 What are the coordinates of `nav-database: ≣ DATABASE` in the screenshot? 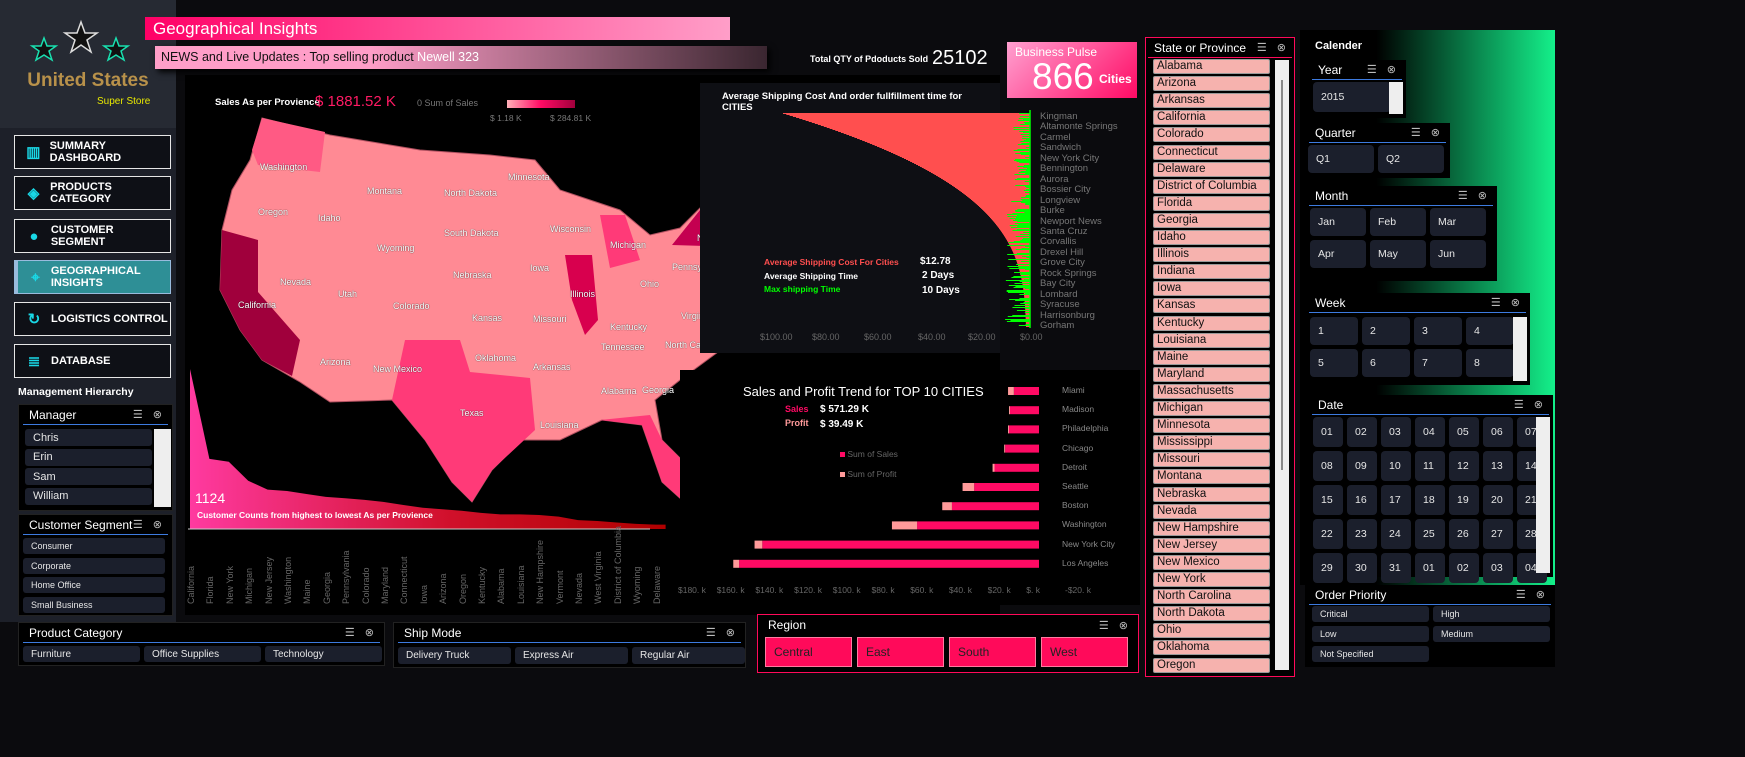 It's located at (92, 361).